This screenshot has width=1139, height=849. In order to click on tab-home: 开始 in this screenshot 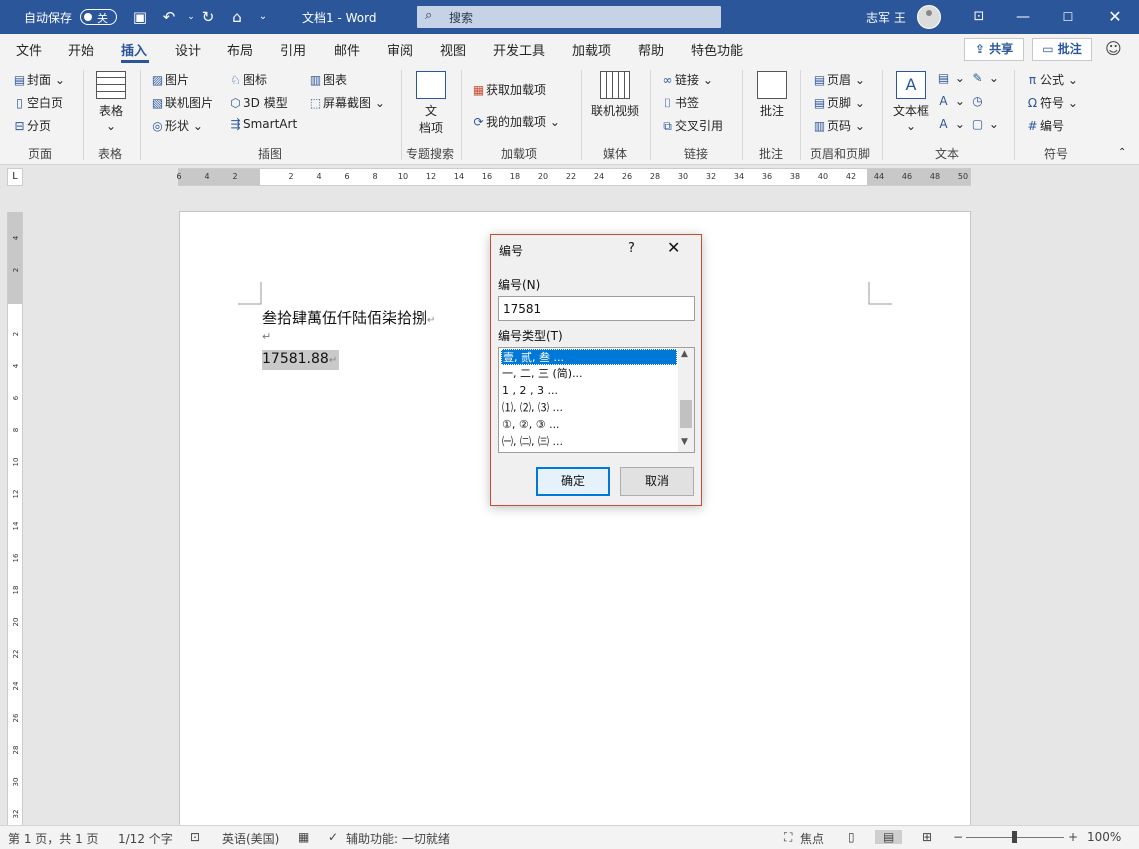, I will do `click(81, 49)`.